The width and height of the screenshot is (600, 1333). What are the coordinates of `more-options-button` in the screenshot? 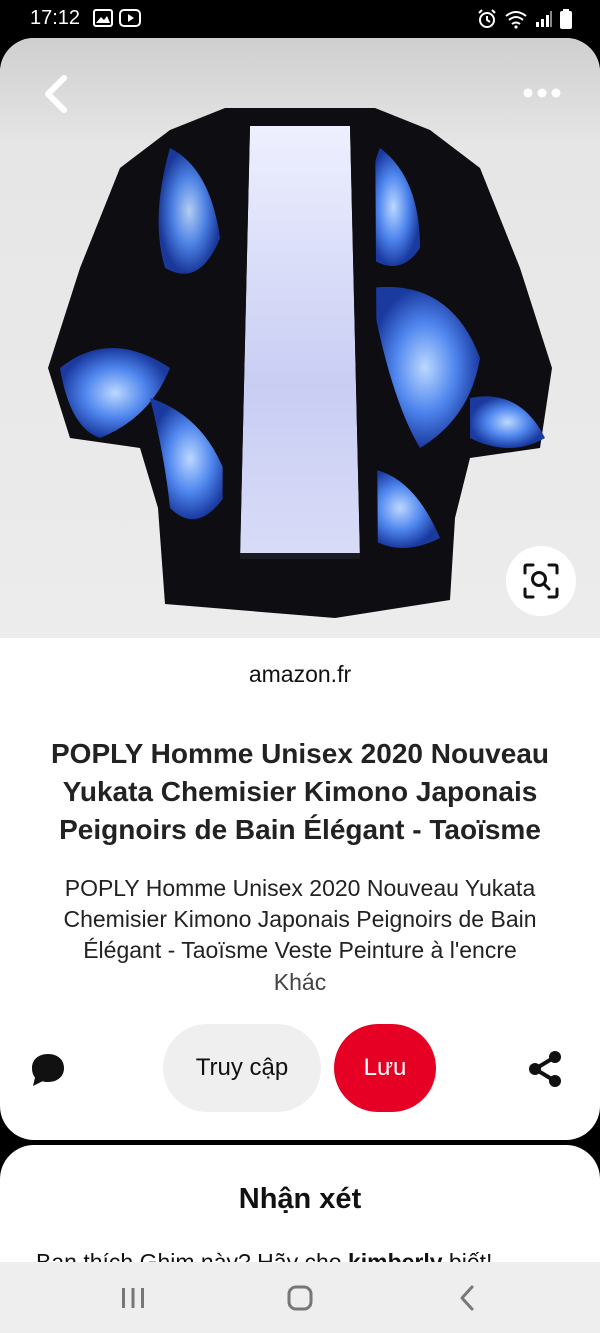 It's located at (542, 93).